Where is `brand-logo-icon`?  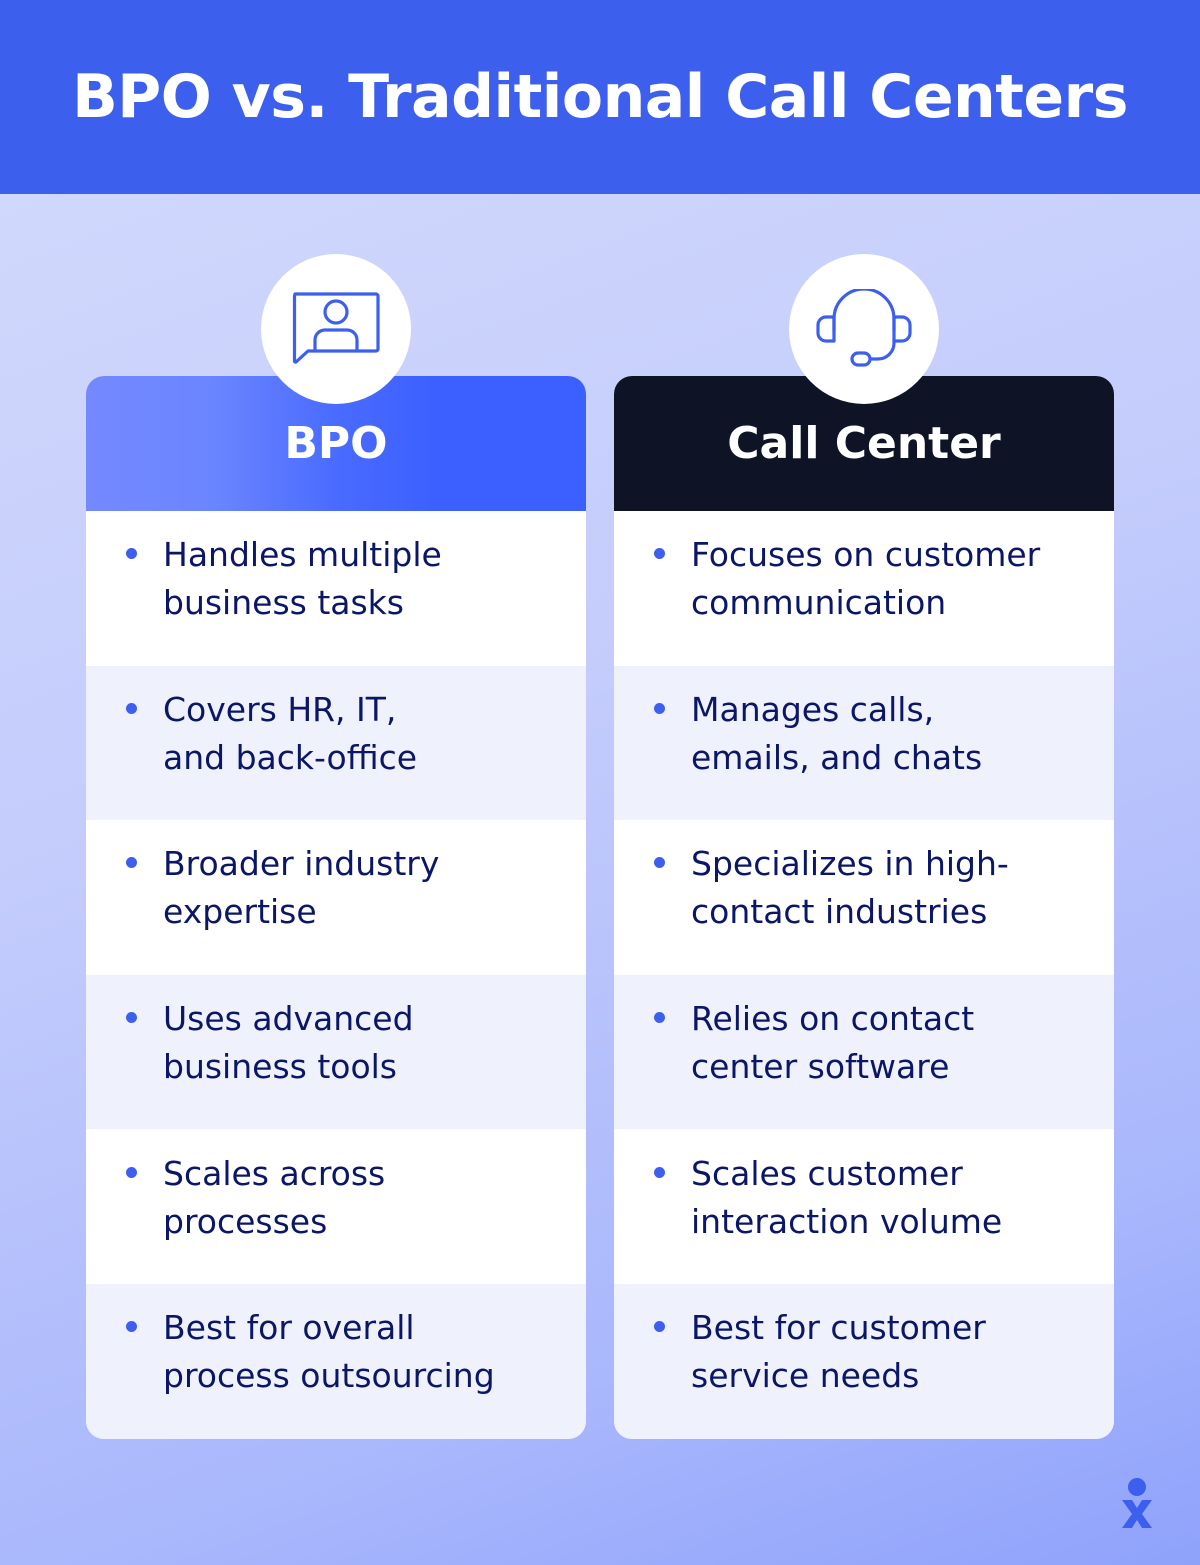 brand-logo-icon is located at coordinates (1137, 1503).